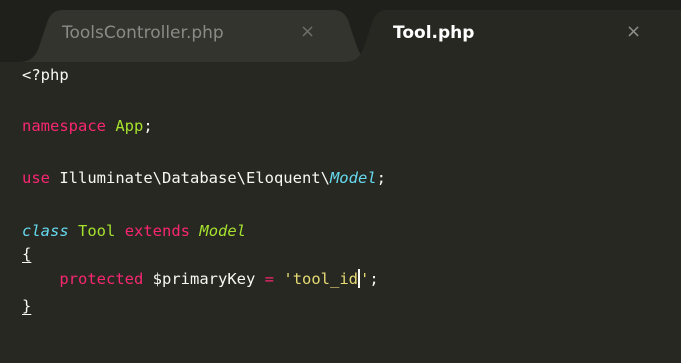 This screenshot has height=363, width=681. What do you see at coordinates (143, 33) in the screenshot?
I see `tab-label: ToolsController.php` at bounding box center [143, 33].